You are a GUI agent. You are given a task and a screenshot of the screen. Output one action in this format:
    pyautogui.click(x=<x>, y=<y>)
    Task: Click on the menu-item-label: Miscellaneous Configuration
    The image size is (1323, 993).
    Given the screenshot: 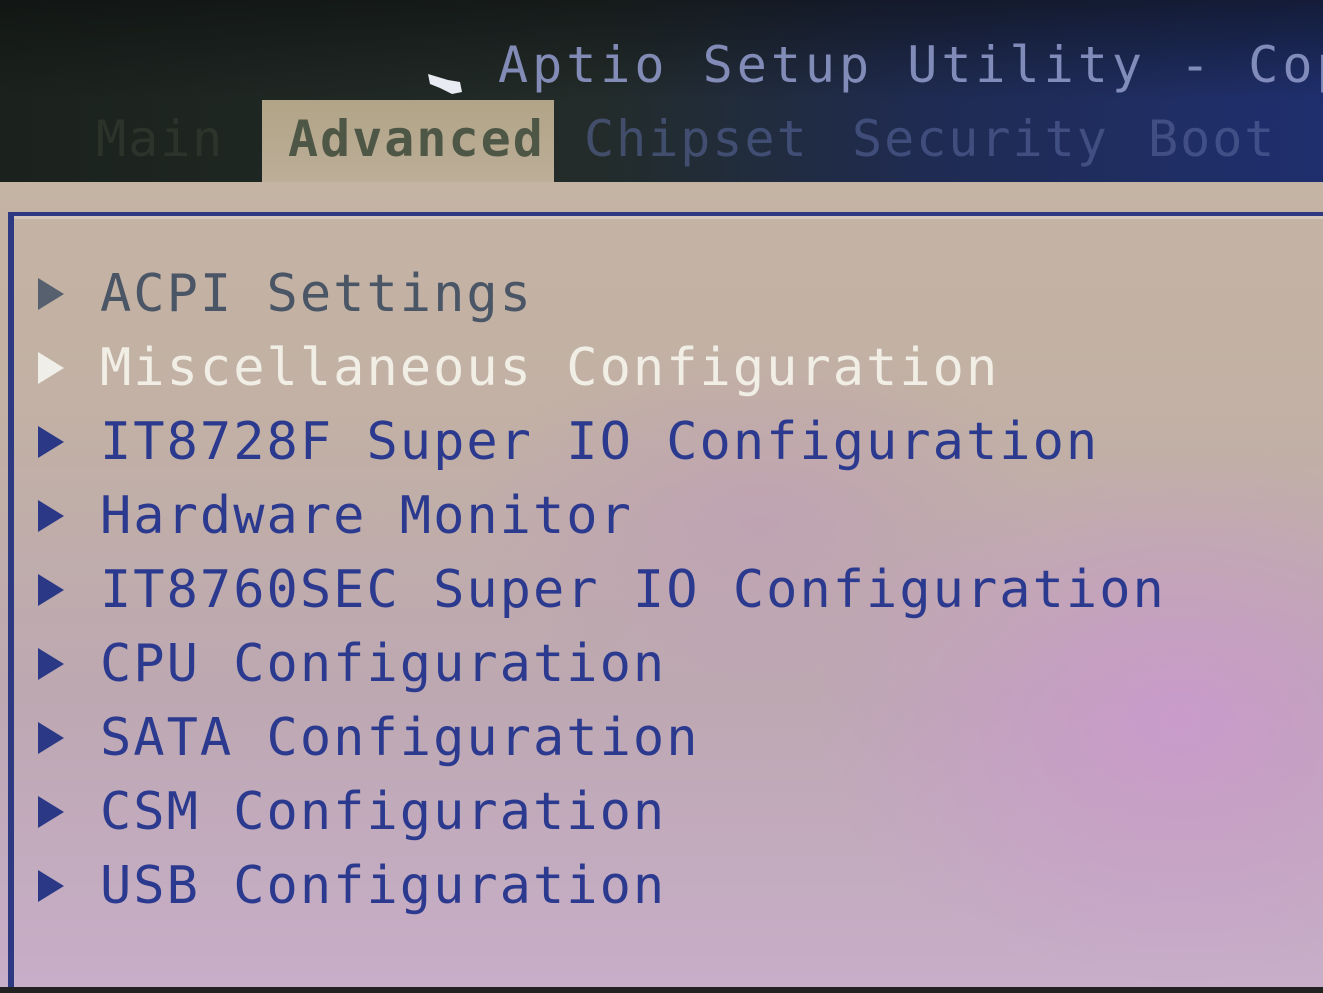 What is the action you would take?
    pyautogui.click(x=550, y=368)
    